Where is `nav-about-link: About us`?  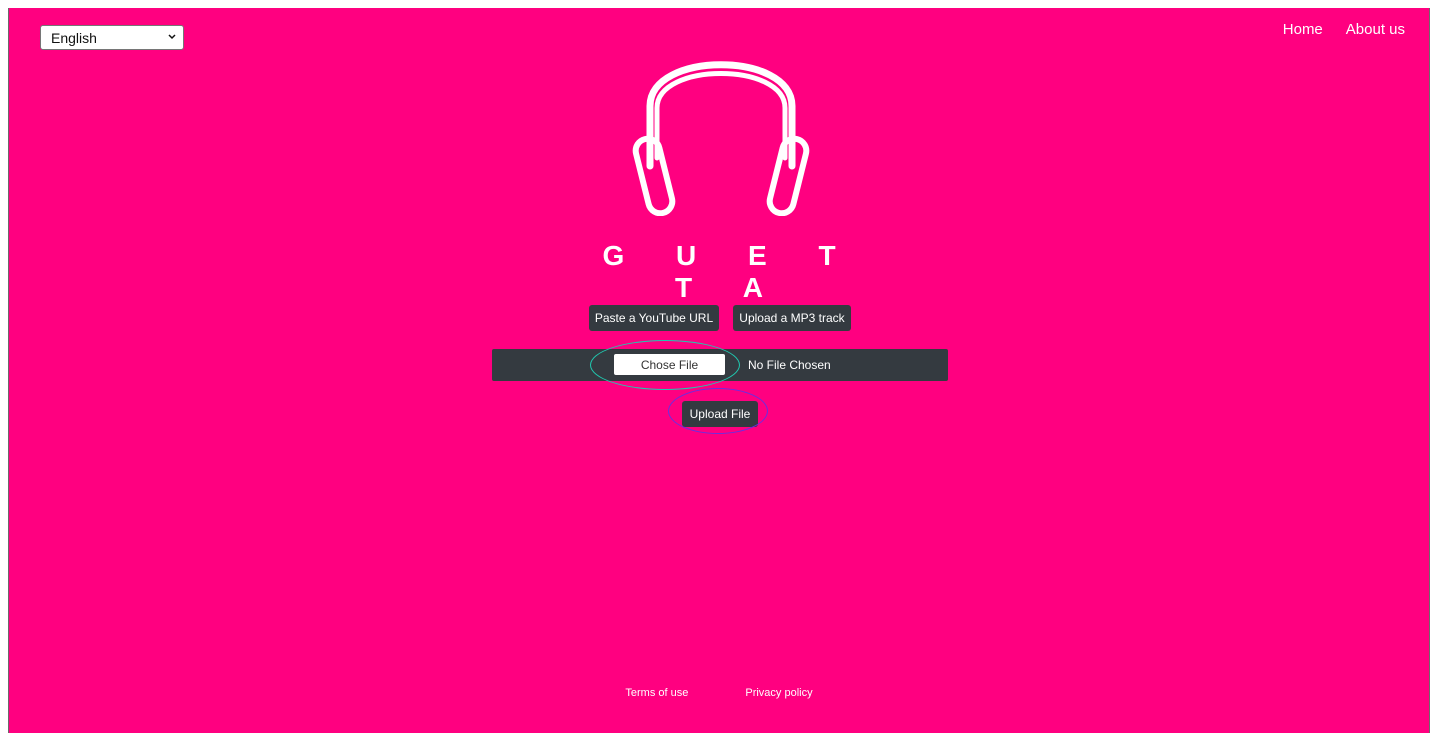
nav-about-link: About us is located at coordinates (1375, 29).